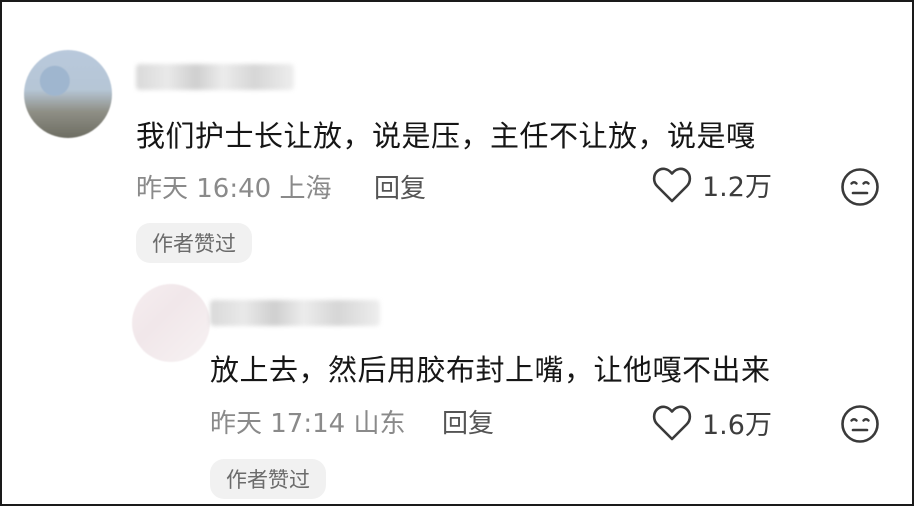 The image size is (914, 506). I want to click on like-count: 1.6万, so click(737, 425).